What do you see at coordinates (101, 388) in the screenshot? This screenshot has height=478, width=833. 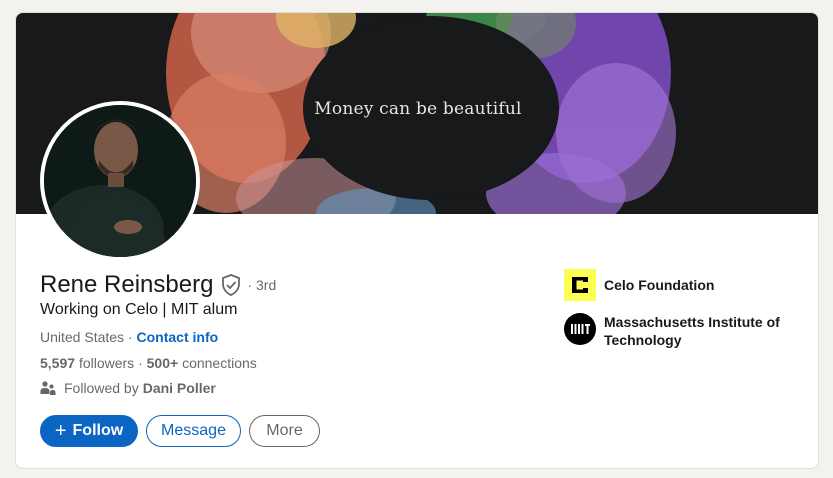 I see `followed-by-prefix: Followed by` at bounding box center [101, 388].